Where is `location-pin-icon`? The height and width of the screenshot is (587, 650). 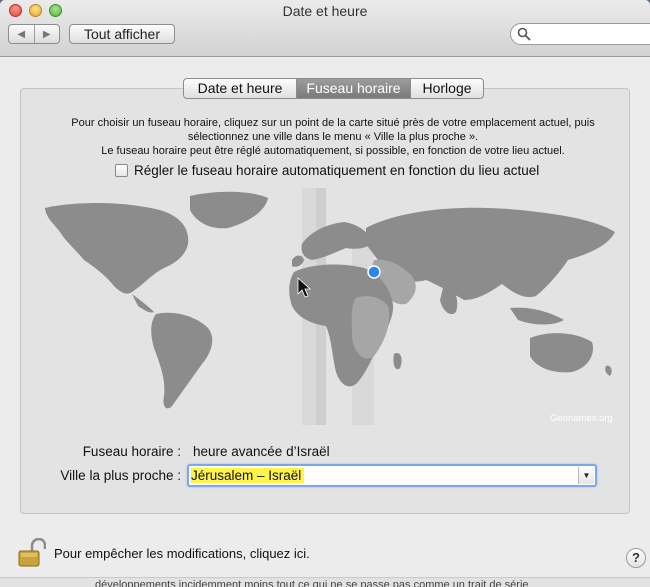 location-pin-icon is located at coordinates (374, 272).